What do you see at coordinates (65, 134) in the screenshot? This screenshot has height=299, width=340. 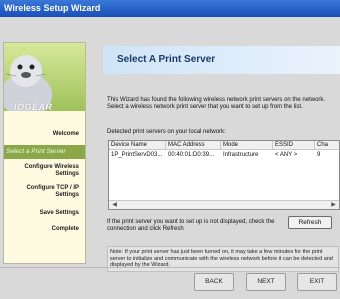 I see `sidebar-item-welcome: Welcome` at bounding box center [65, 134].